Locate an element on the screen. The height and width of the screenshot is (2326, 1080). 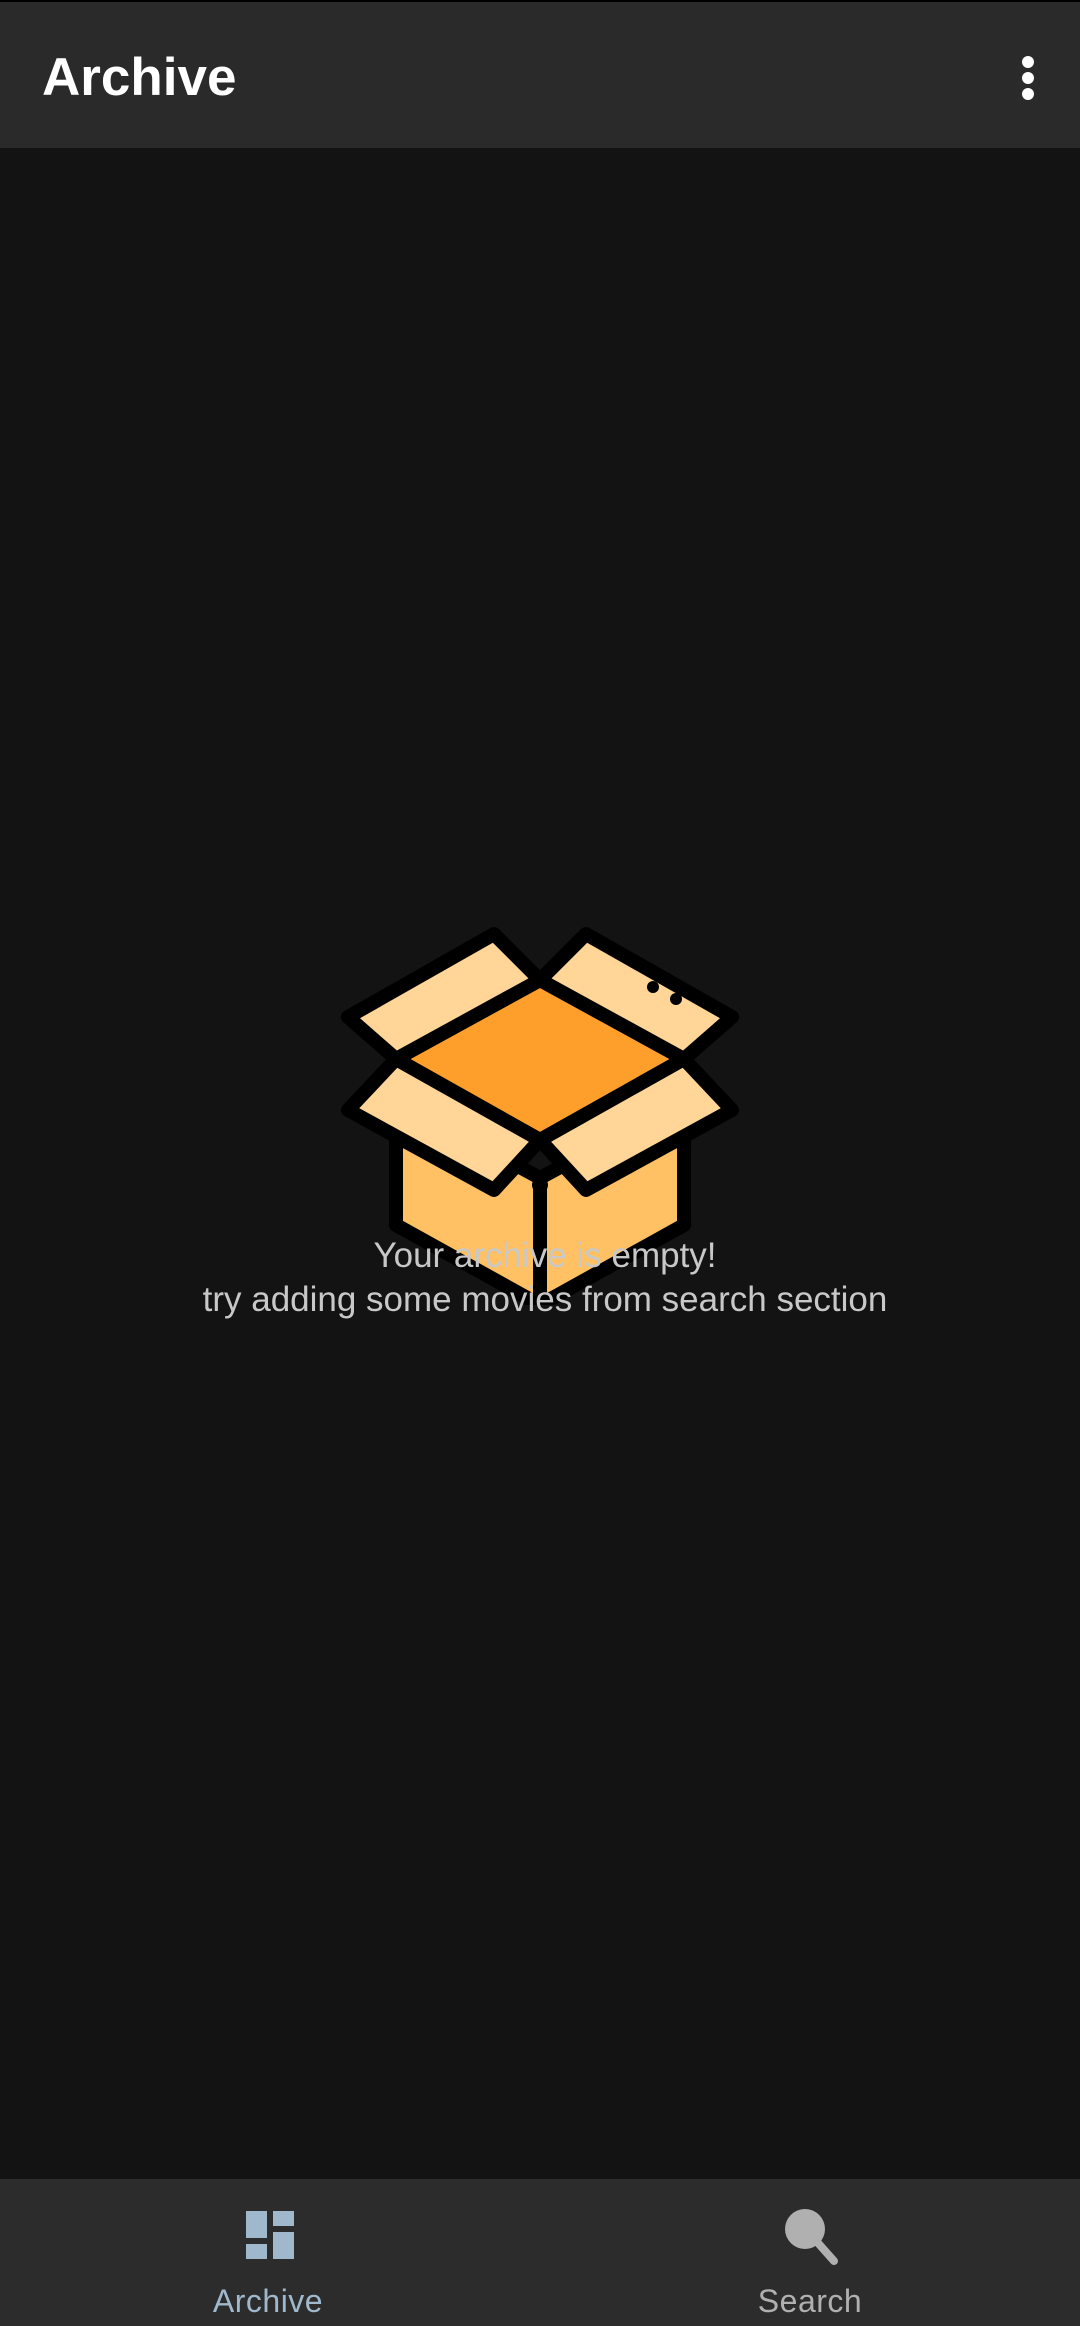
nav-label-archive: Archive is located at coordinates (268, 2301).